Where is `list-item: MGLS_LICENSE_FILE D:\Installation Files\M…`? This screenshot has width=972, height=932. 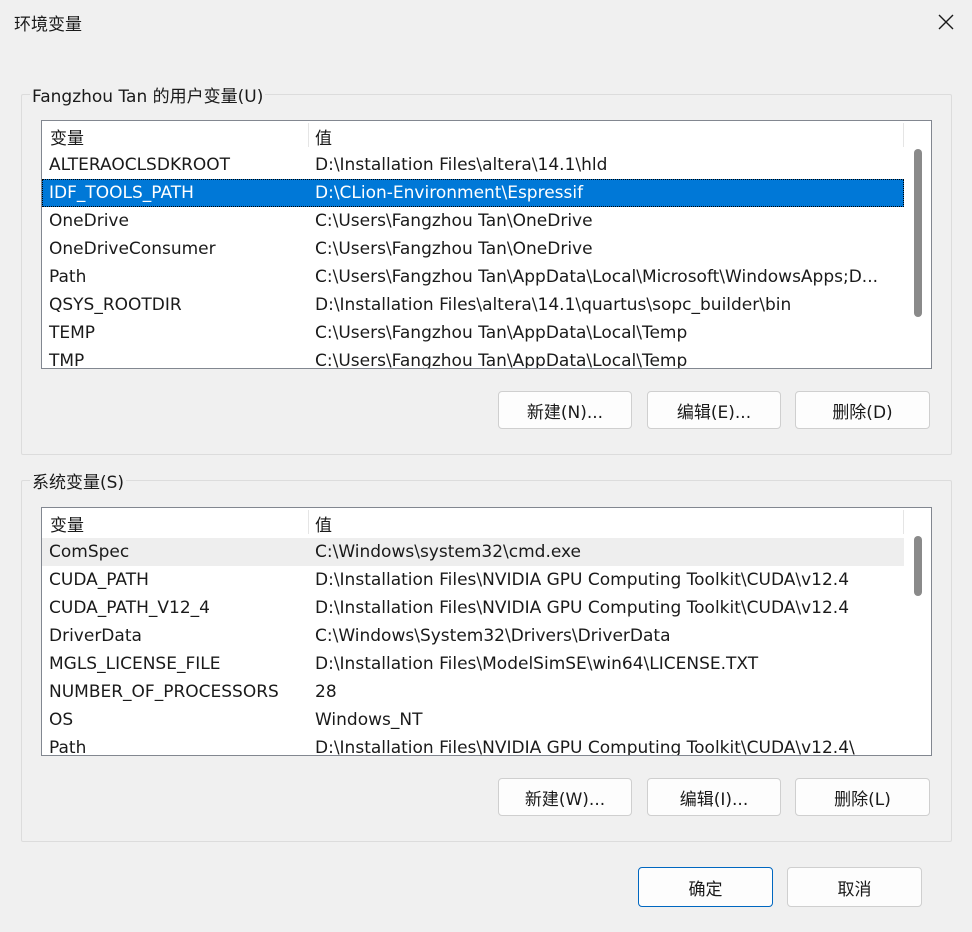 list-item: MGLS_LICENSE_FILE D:\Installation Files\M… is located at coordinates (473, 664).